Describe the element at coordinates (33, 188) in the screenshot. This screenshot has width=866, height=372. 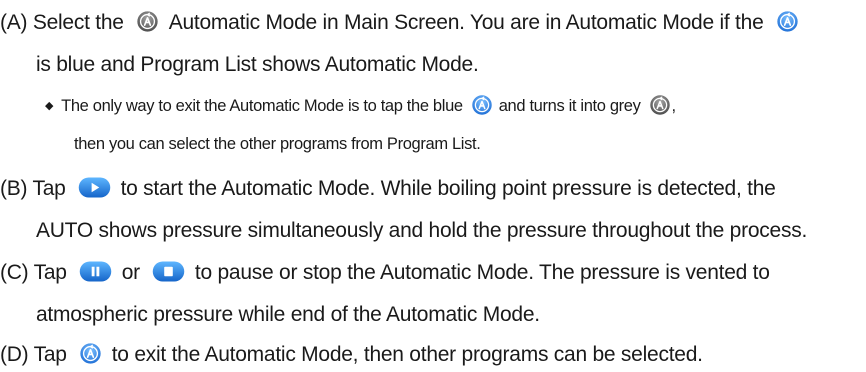
I see `step-b-text-prefix: (B) Tap` at that location.